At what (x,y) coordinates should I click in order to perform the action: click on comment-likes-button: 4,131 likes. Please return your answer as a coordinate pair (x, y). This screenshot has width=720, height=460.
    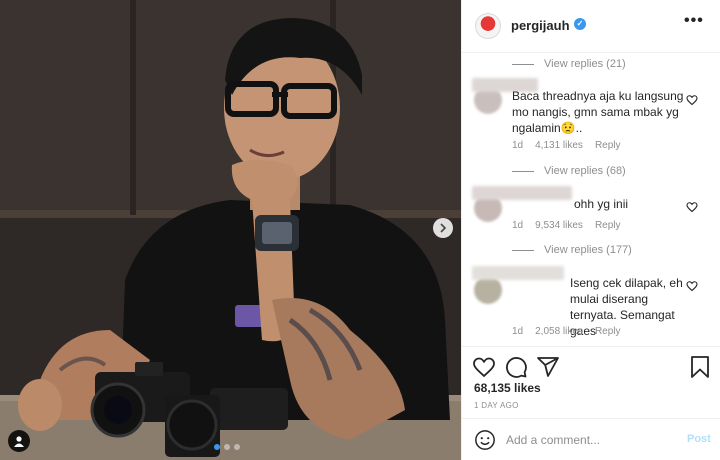
    Looking at the image, I should click on (559, 145).